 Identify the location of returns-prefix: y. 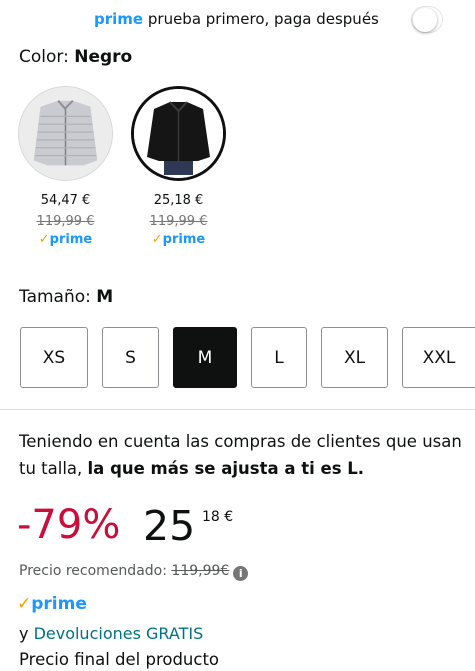
(24, 633).